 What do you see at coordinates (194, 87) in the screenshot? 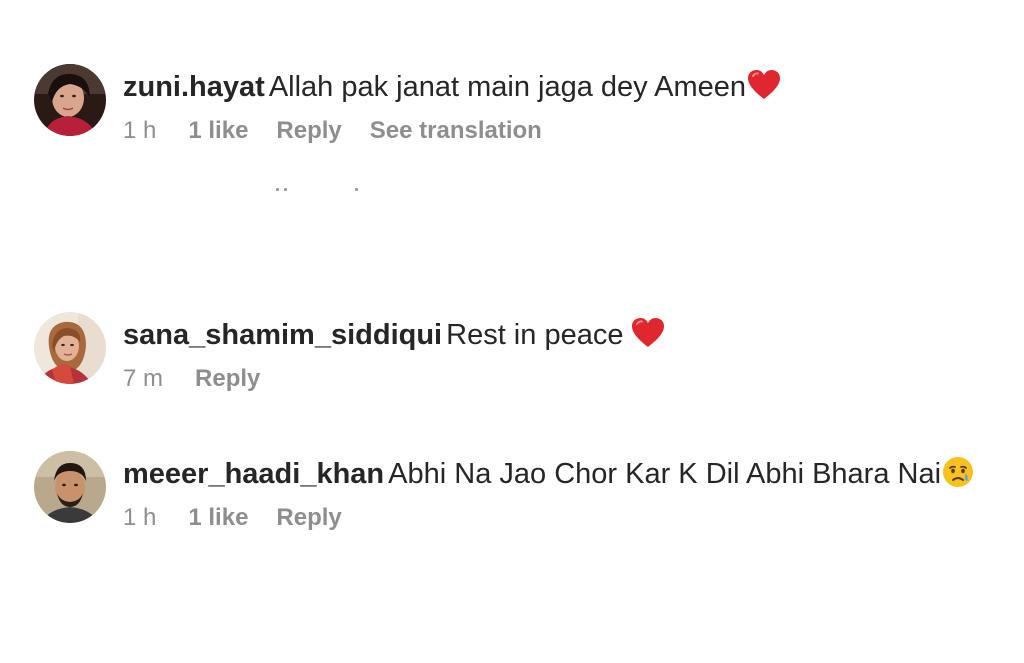
I see `username: zuni.hayat` at bounding box center [194, 87].